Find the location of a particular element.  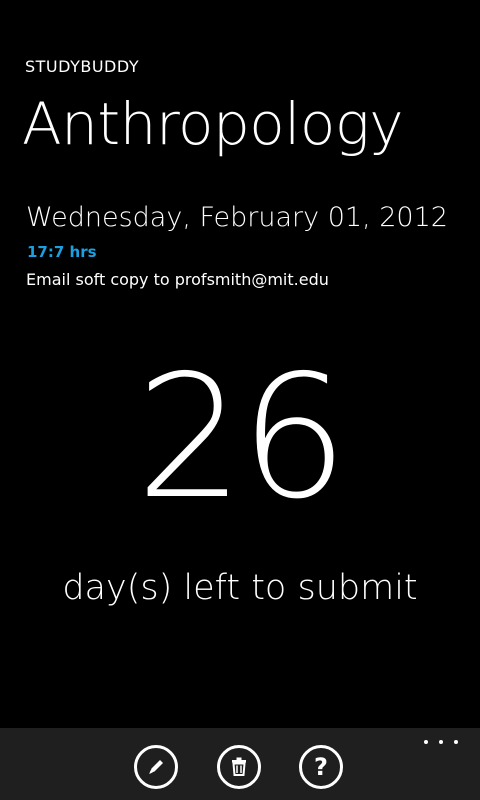

help-icon: ? is located at coordinates (321, 767).